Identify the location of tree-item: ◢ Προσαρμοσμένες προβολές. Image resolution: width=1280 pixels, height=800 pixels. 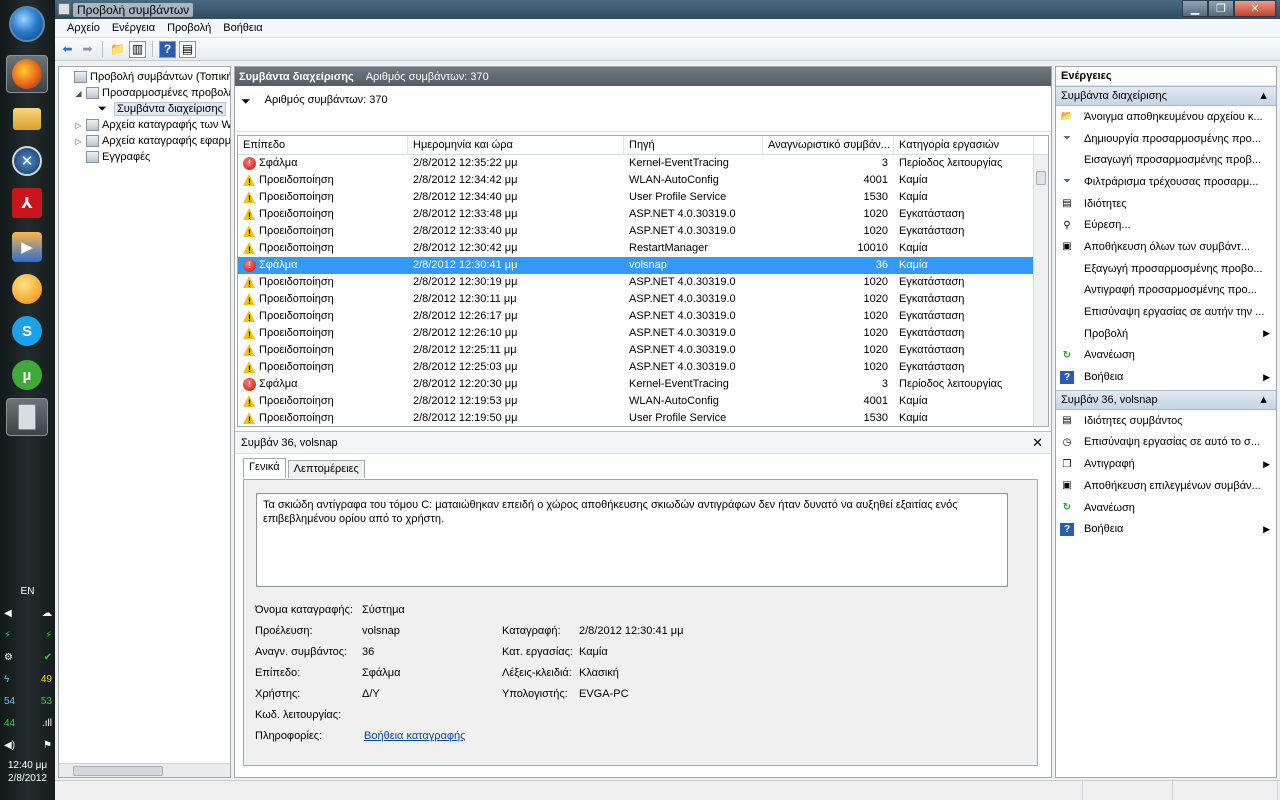
(152, 93).